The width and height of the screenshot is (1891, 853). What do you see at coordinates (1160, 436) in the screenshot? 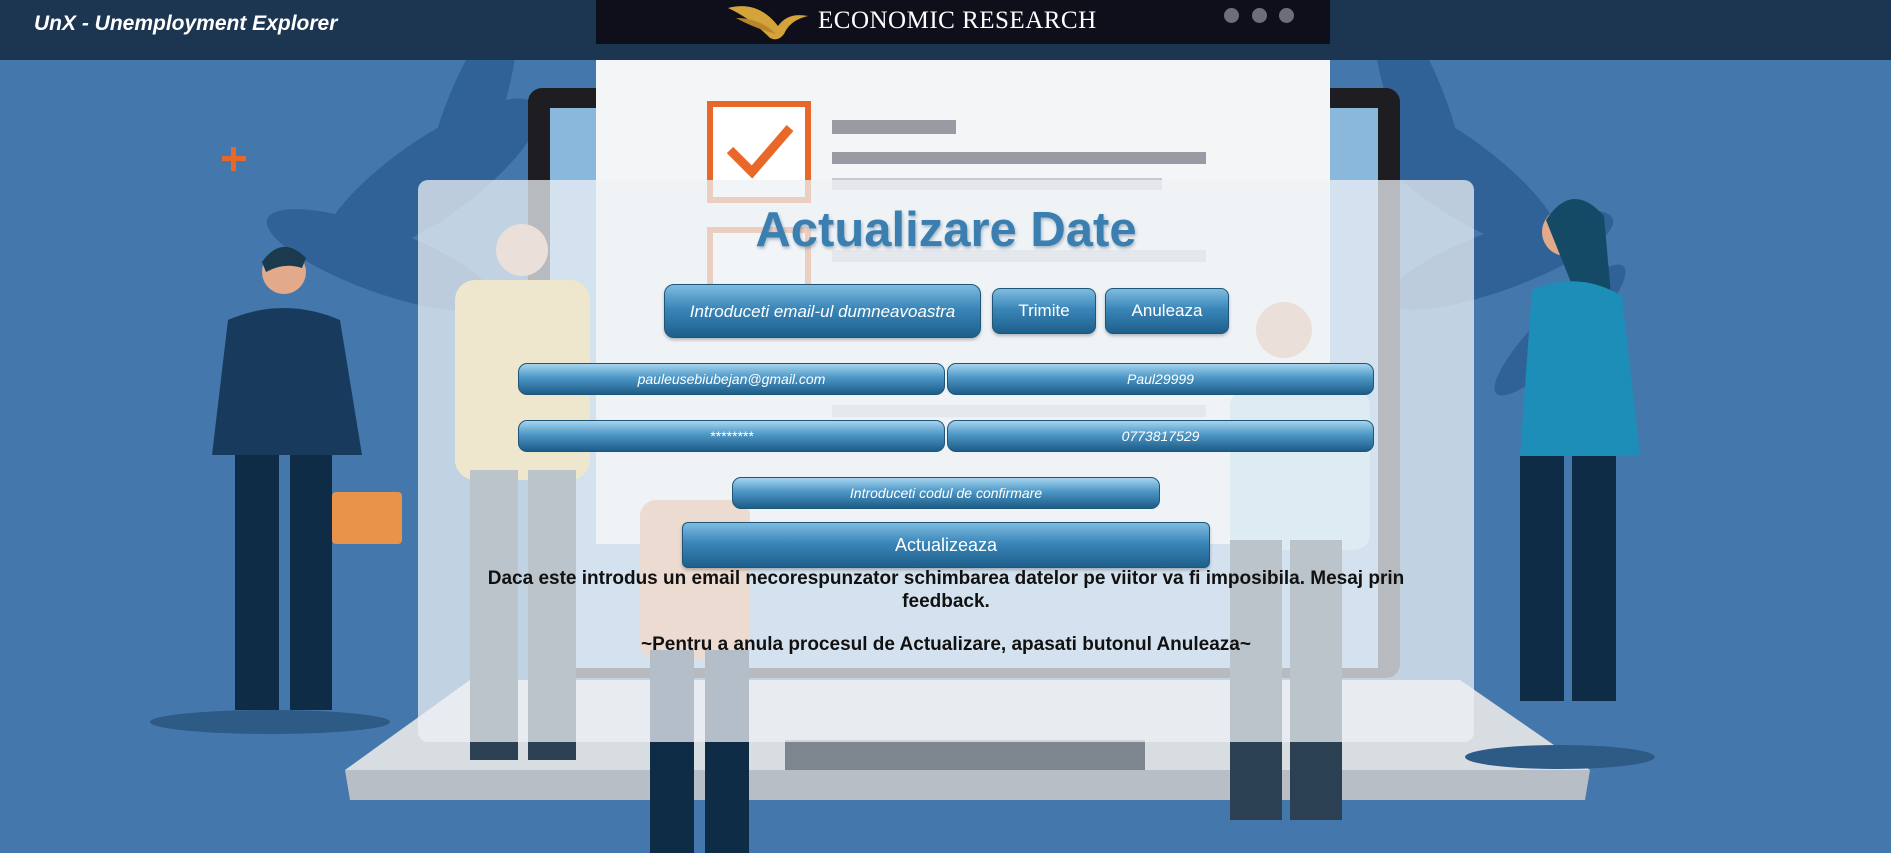
I see `phone-field: 0773817529` at bounding box center [1160, 436].